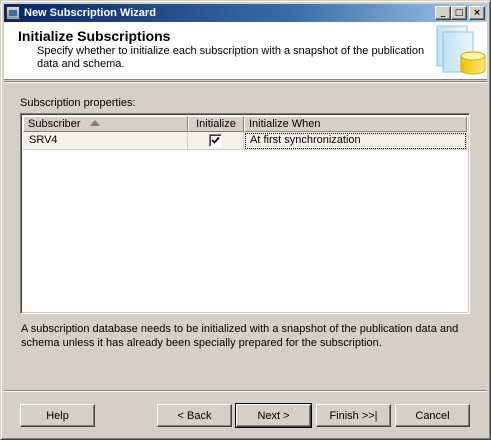  I want to click on grid-header: Subscriber Initialize Initialize When, so click(245, 124).